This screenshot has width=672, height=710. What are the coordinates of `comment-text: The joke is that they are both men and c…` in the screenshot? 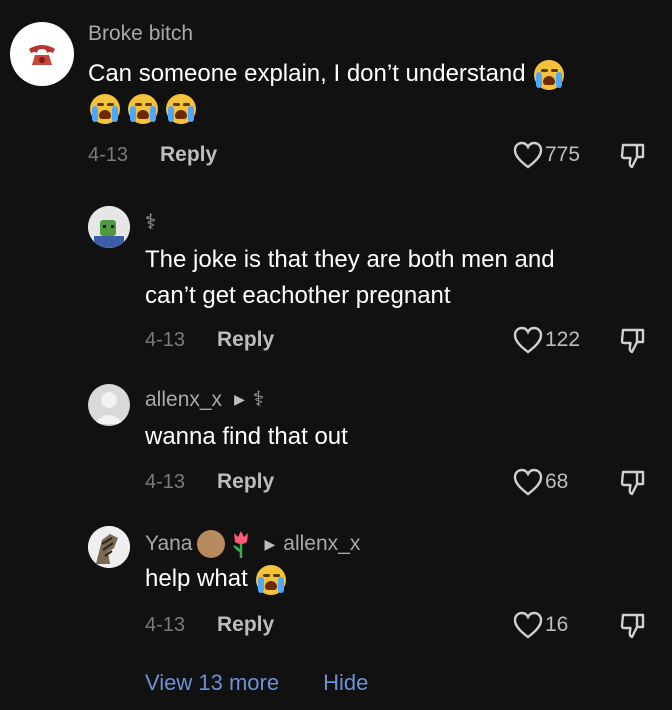 It's located at (350, 277).